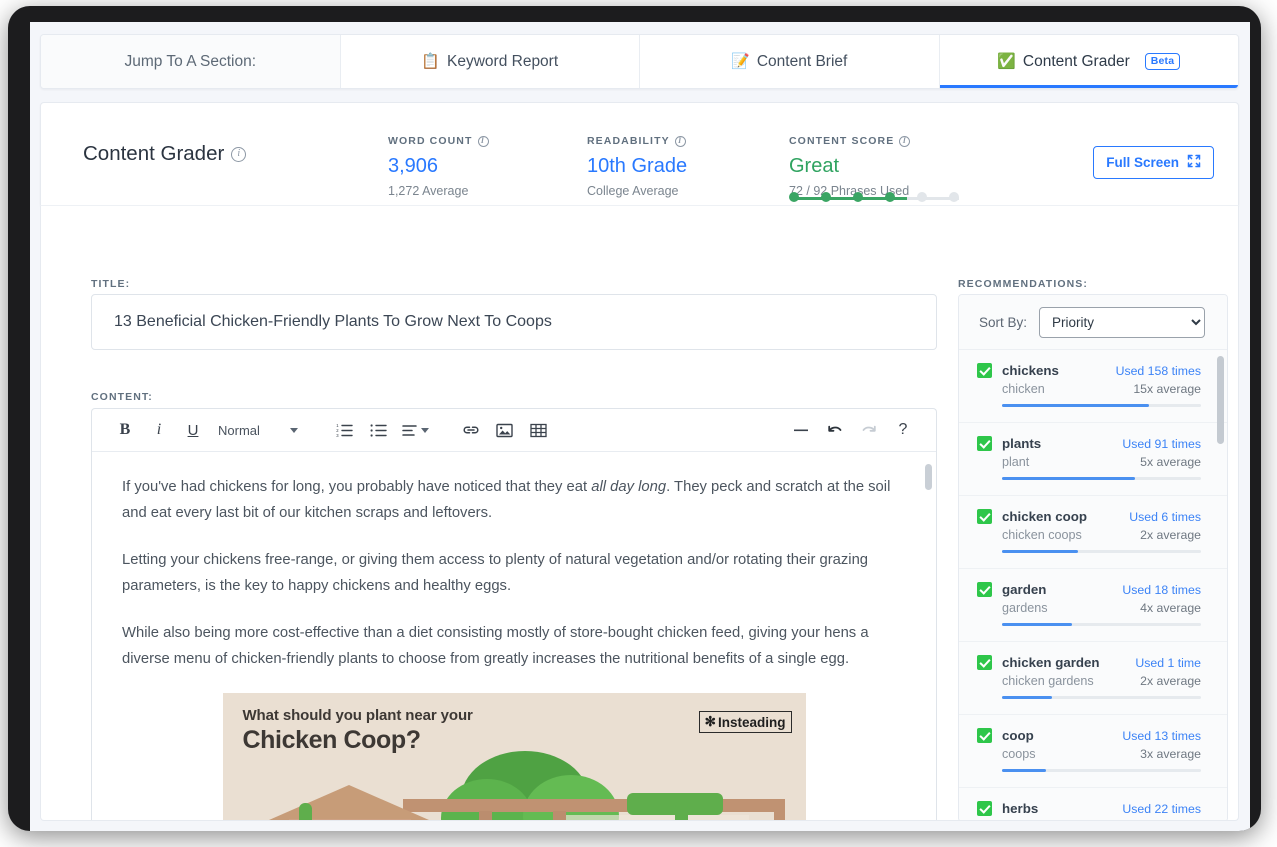 This screenshot has height=847, width=1277. Describe the element at coordinates (835, 430) in the screenshot. I see `undo-button` at that location.